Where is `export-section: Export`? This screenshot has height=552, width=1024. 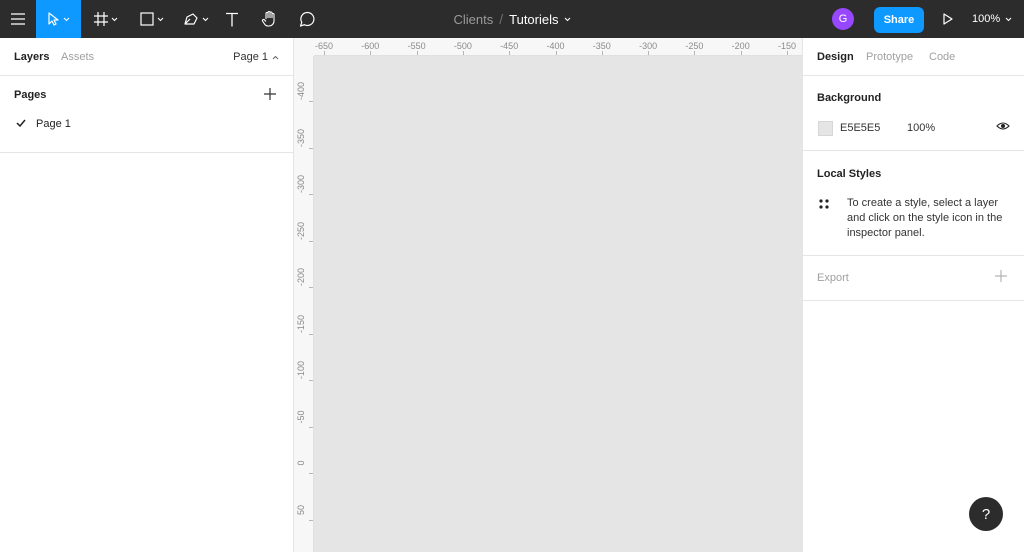
export-section: Export is located at coordinates (913, 278).